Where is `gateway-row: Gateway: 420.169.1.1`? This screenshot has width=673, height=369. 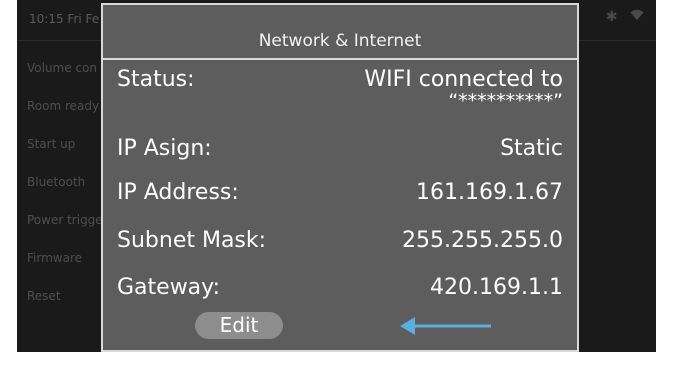 gateway-row: Gateway: 420.169.1.1 is located at coordinates (340, 295).